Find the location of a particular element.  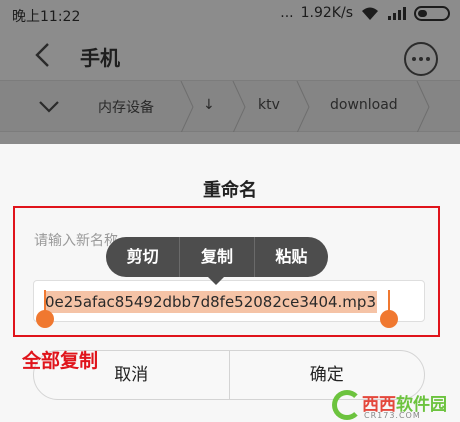

watermark-url: CR173.COM is located at coordinates (392, 415).